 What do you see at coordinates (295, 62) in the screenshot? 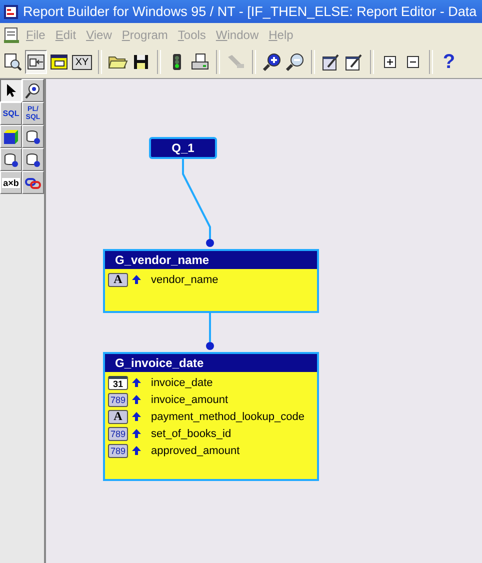
I see `zoom-out-icon` at bounding box center [295, 62].